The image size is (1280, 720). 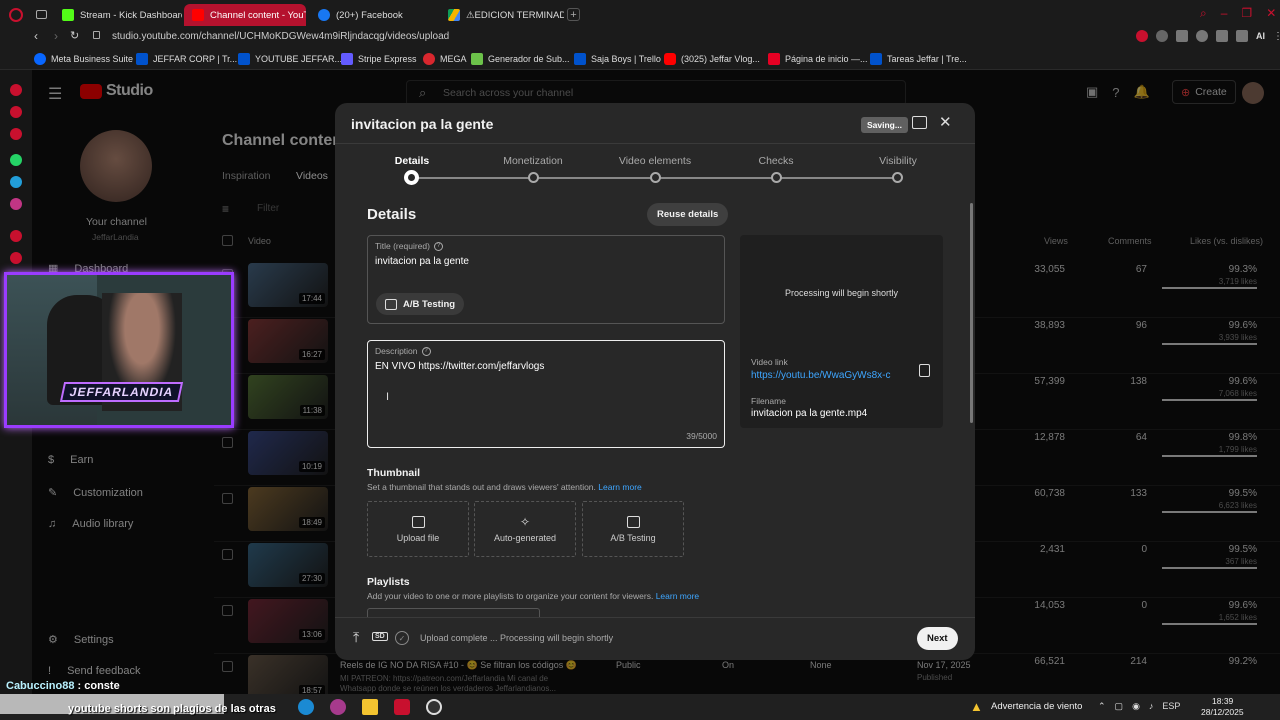 I want to click on minimize-icon: –, so click(x=1224, y=13).